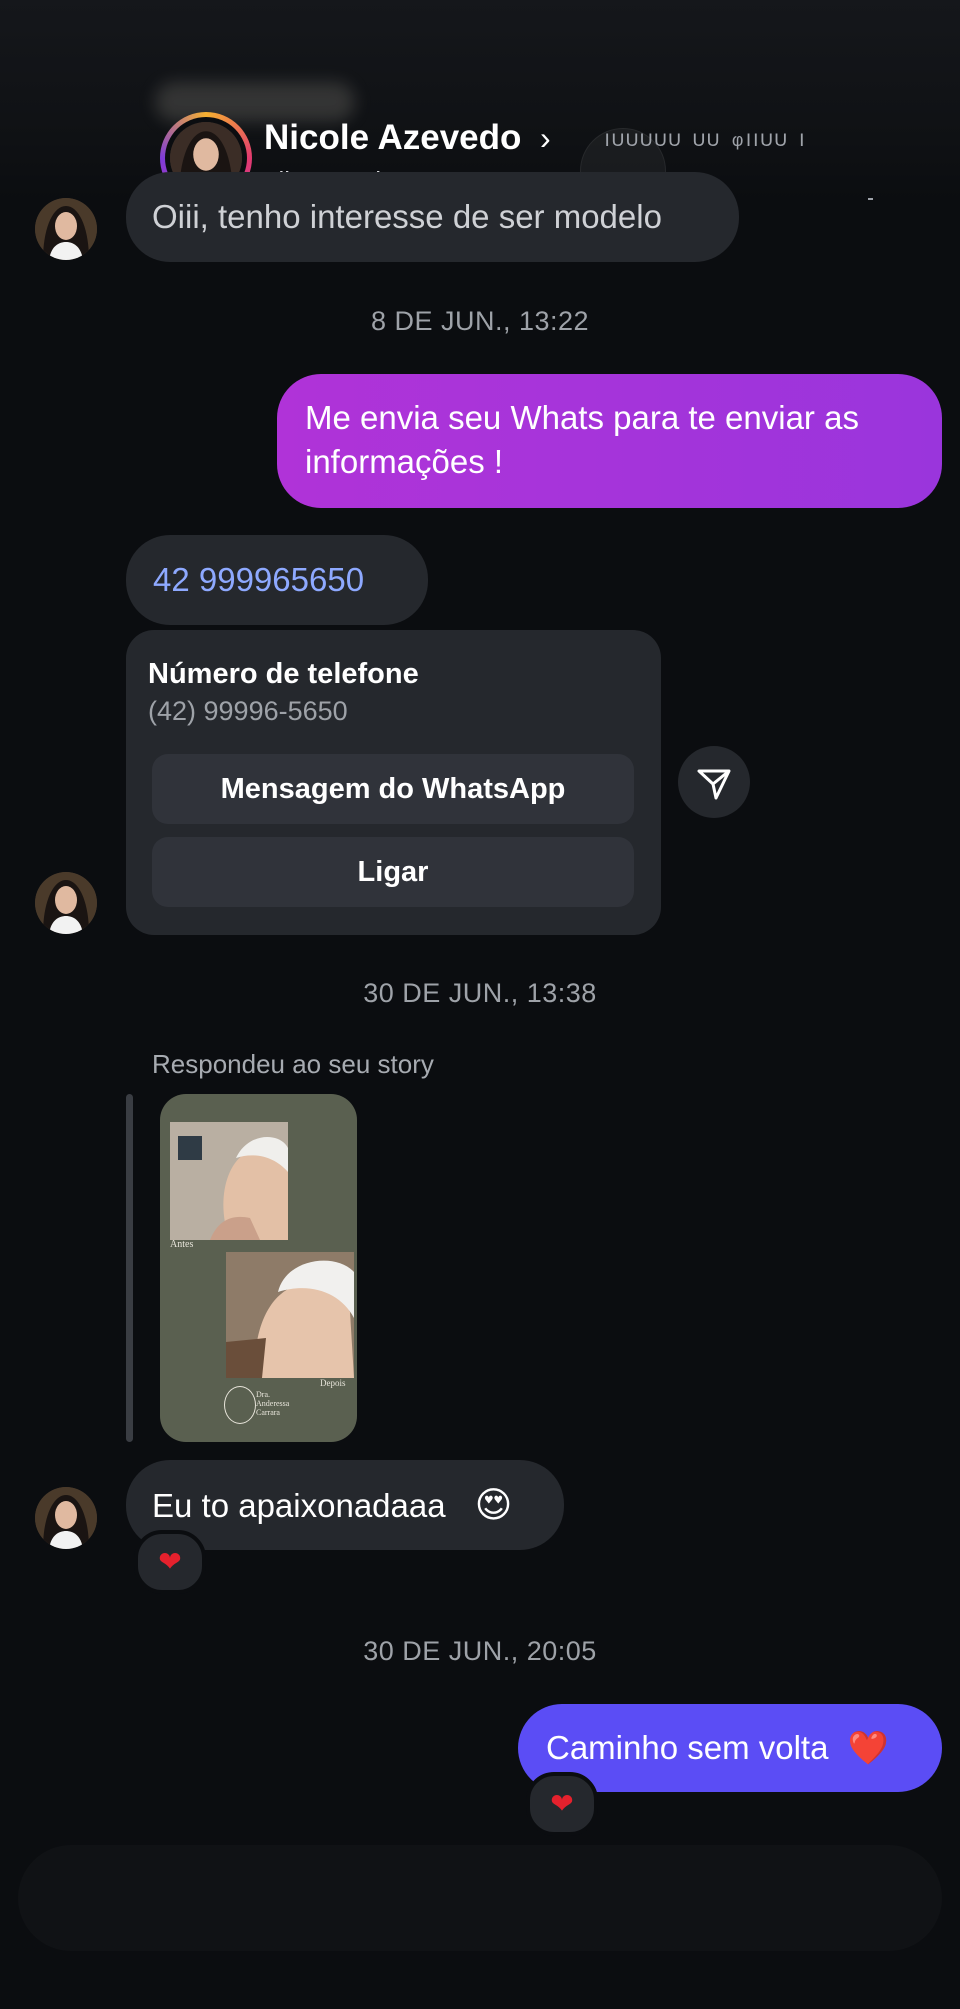 The image size is (960, 2009). I want to click on obscured-header-text: ᴵᵁᵁᵁᵁᵁ ᵁᵁ ᵠᴵᴵᵁᵁ ᴵ, so click(706, 143).